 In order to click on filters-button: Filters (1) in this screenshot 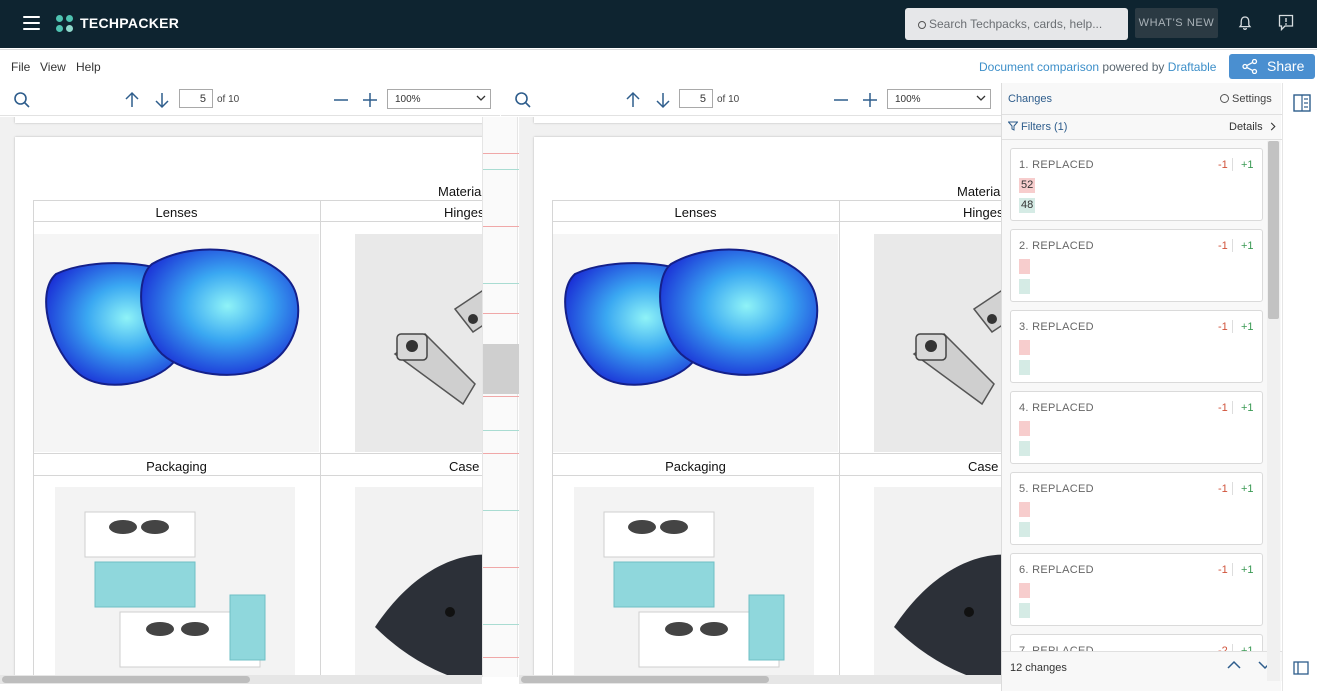, I will do `click(1037, 127)`.